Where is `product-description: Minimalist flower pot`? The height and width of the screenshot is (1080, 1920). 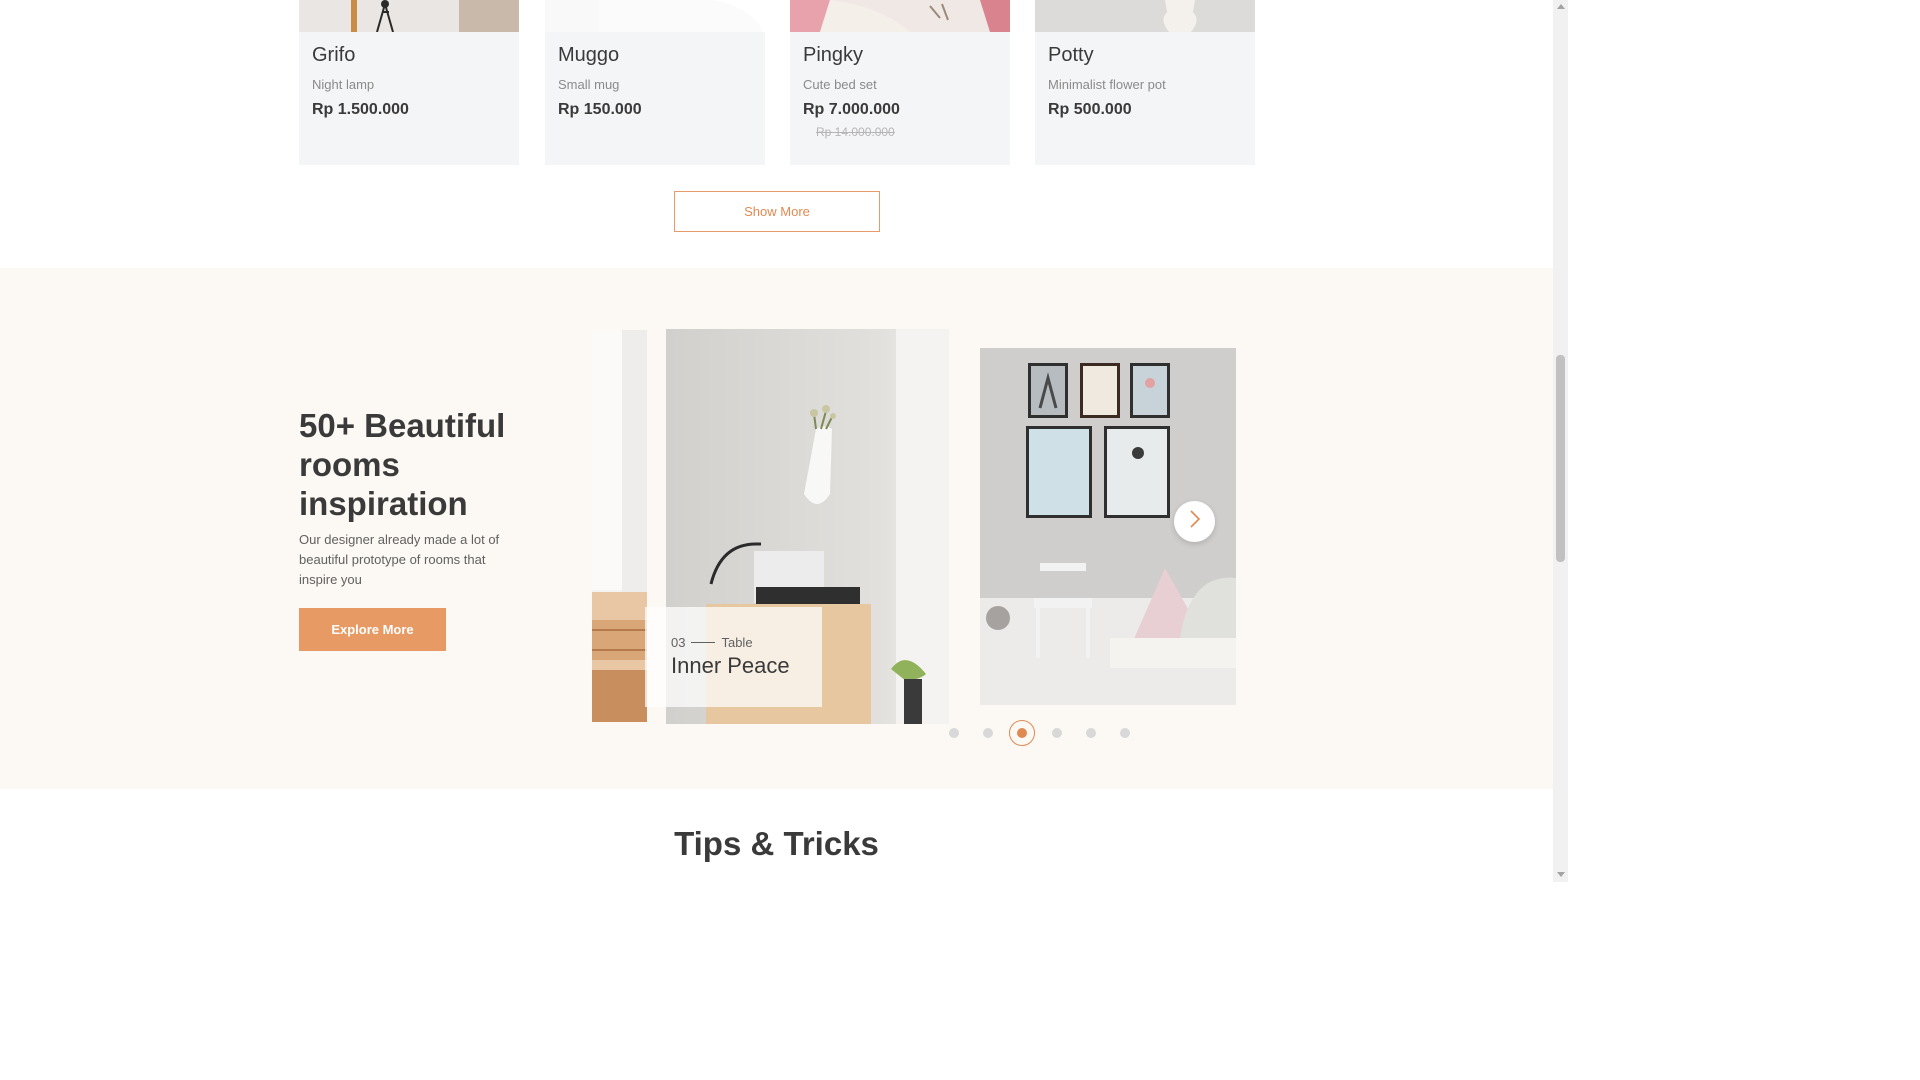
product-description: Minimalist flower pot is located at coordinates (1107, 84).